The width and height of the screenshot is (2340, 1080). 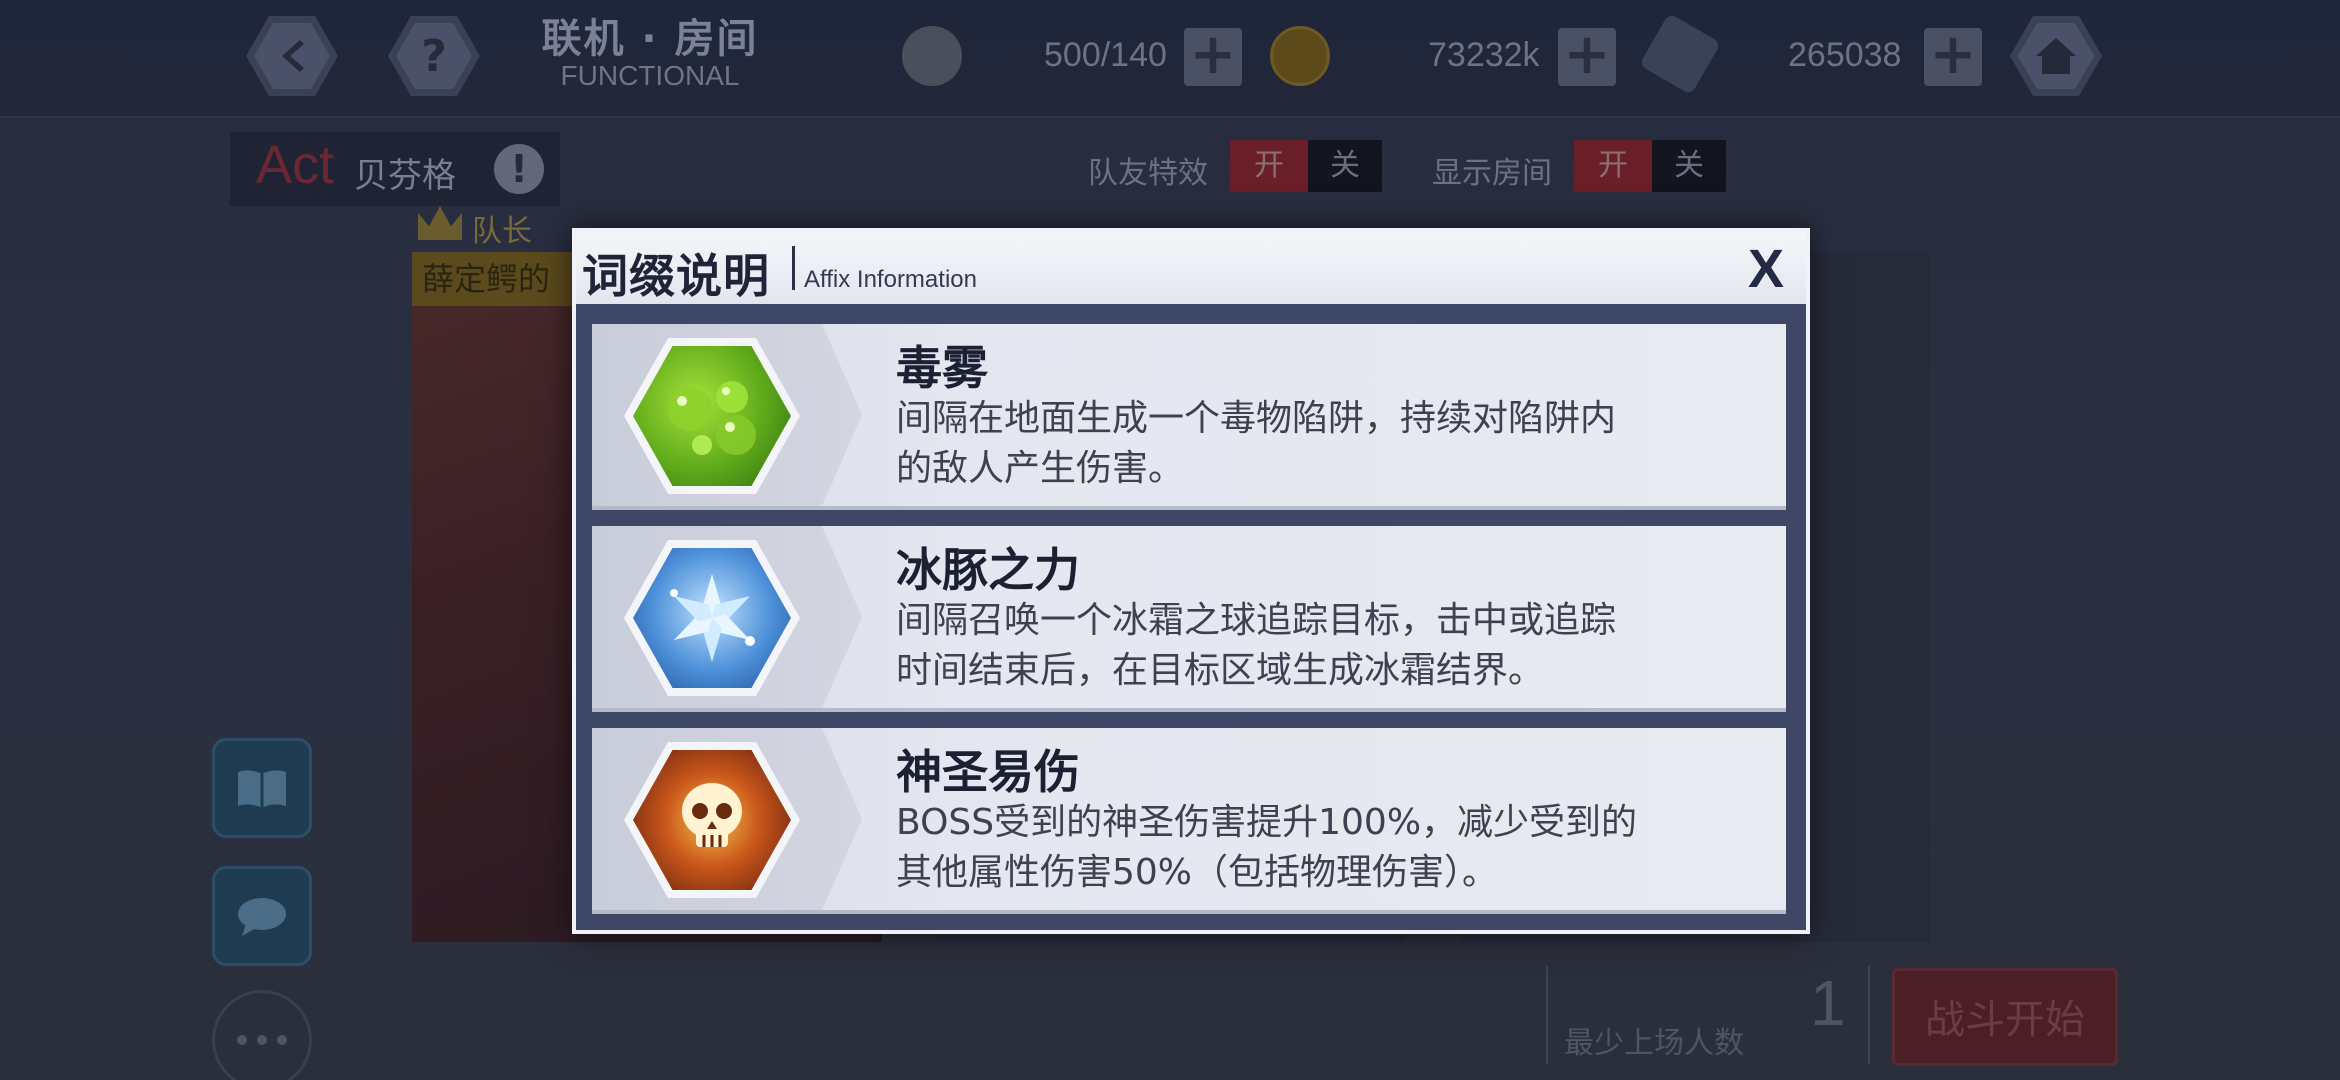 What do you see at coordinates (405, 176) in the screenshot?
I see `boss-name: 贝芬格` at bounding box center [405, 176].